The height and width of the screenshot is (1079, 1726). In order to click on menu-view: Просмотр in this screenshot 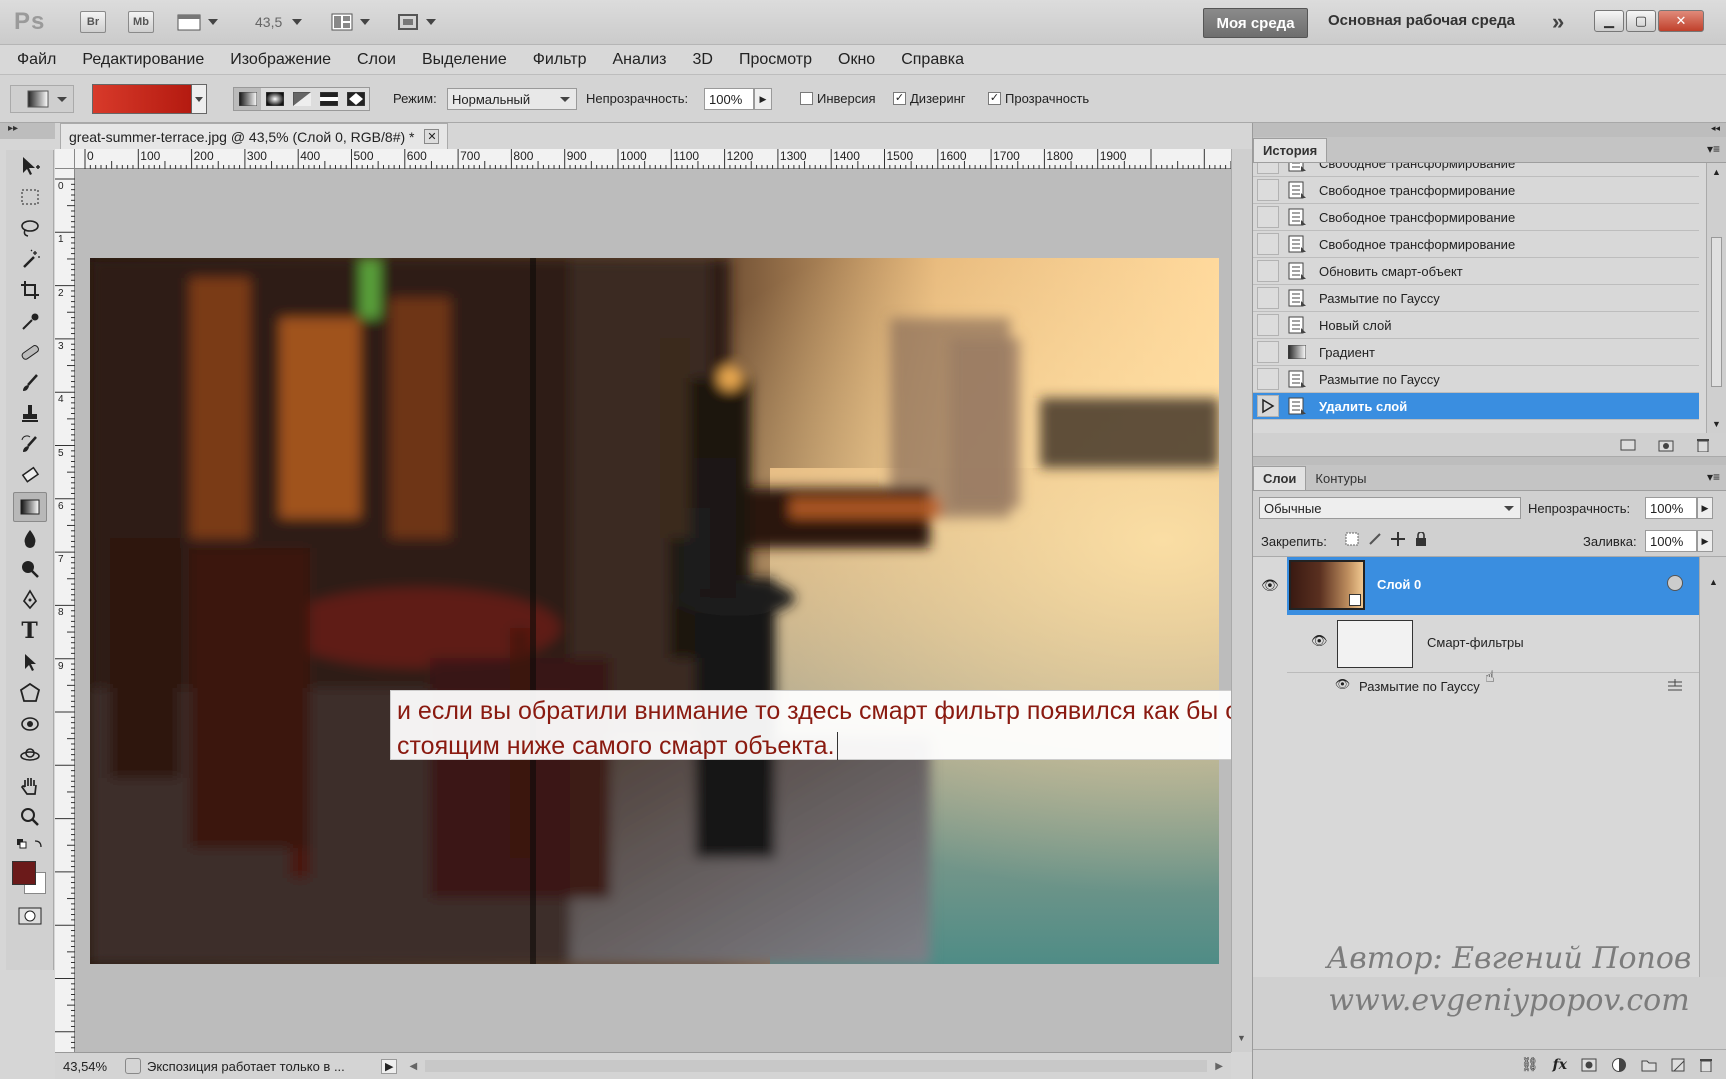, I will do `click(775, 60)`.